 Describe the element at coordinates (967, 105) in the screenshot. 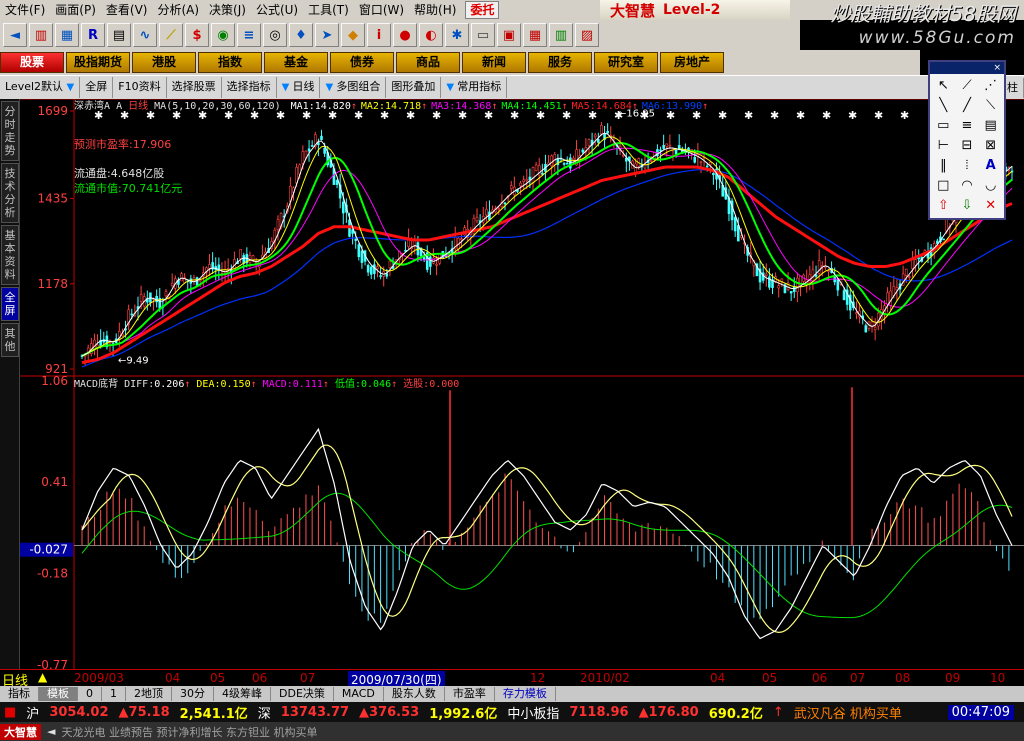

I see `parallel-icon: ╱` at that location.